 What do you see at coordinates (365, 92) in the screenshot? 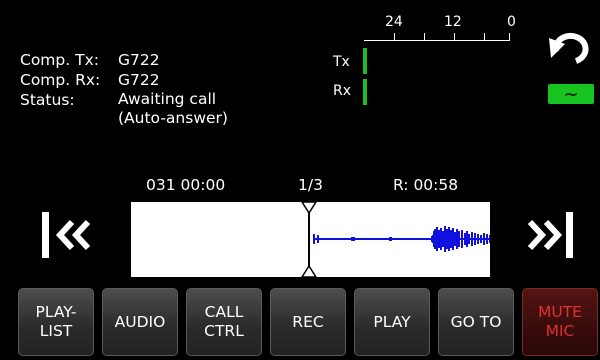
I see `rx-level-bar` at bounding box center [365, 92].